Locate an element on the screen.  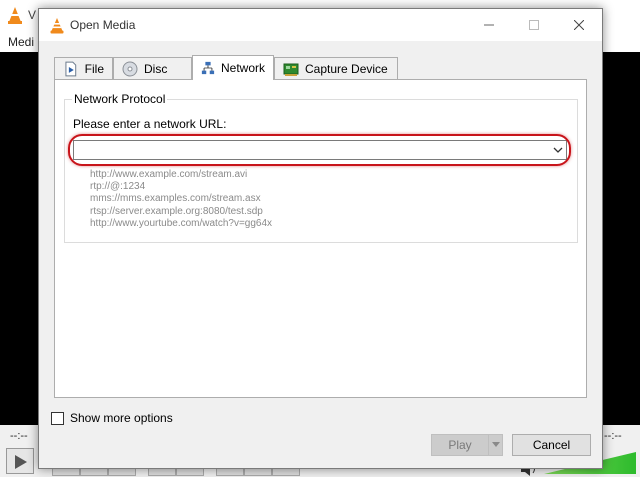
tab-capture-device: Capture Device is located at coordinates (336, 68).